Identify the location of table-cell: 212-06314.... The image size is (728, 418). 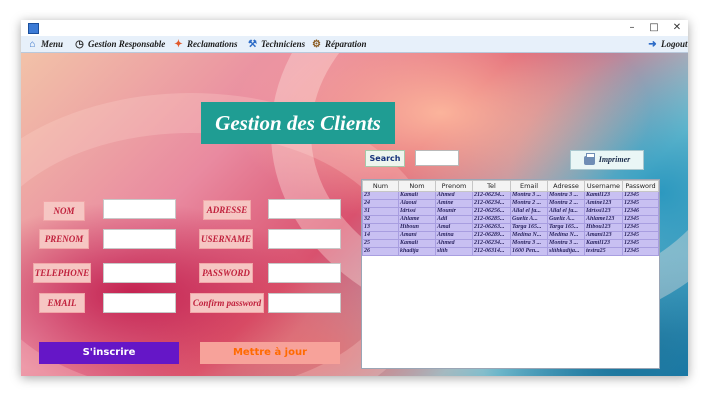
(491, 251).